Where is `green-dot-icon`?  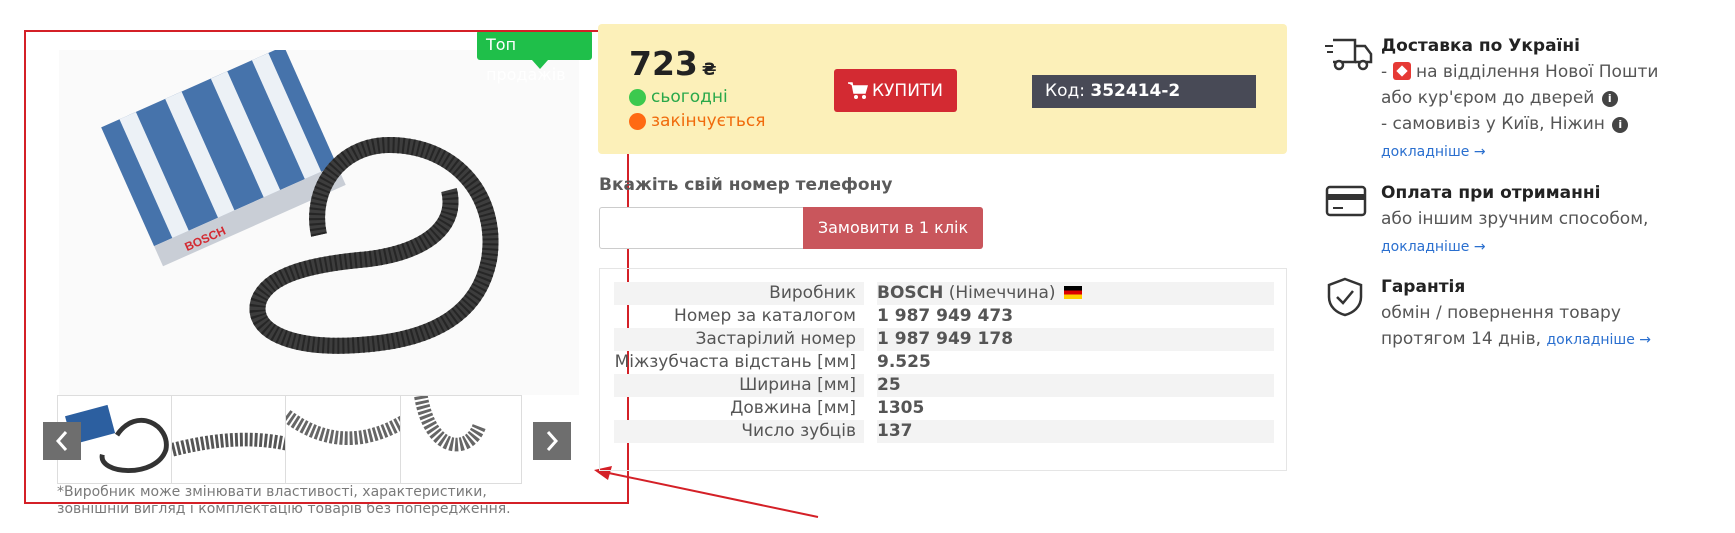
green-dot-icon is located at coordinates (637, 97).